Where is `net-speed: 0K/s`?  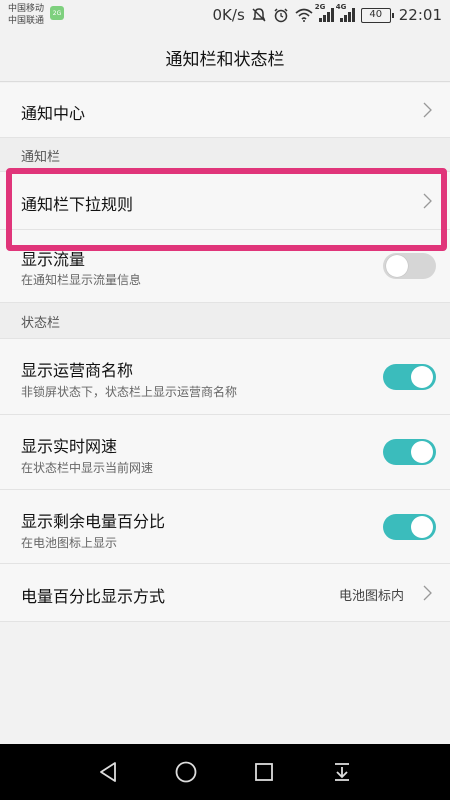
net-speed: 0K/s is located at coordinates (228, 15).